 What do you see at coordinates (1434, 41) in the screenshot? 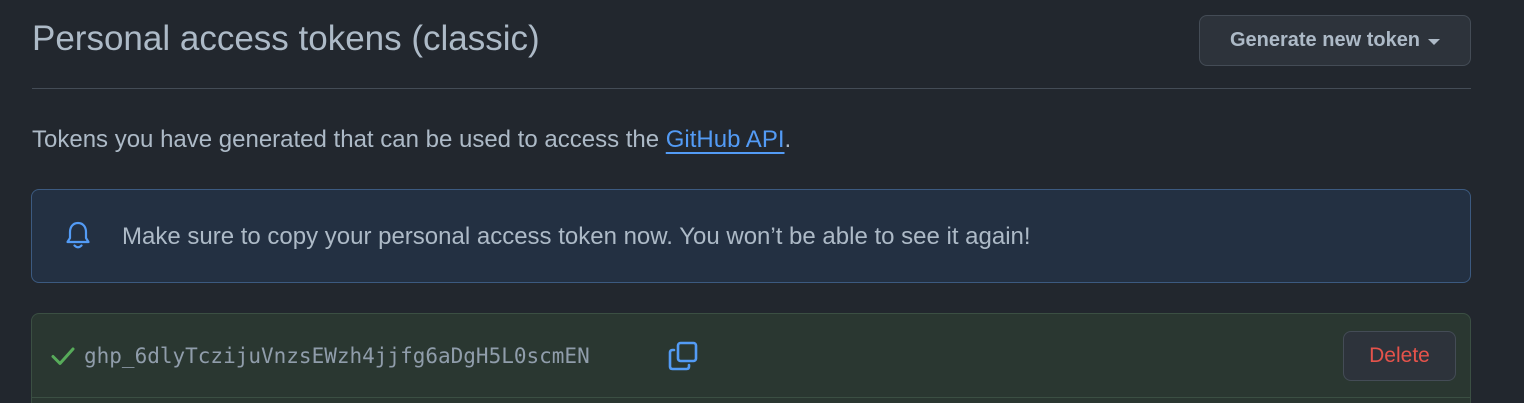
I see `caret-down-icon` at bounding box center [1434, 41].